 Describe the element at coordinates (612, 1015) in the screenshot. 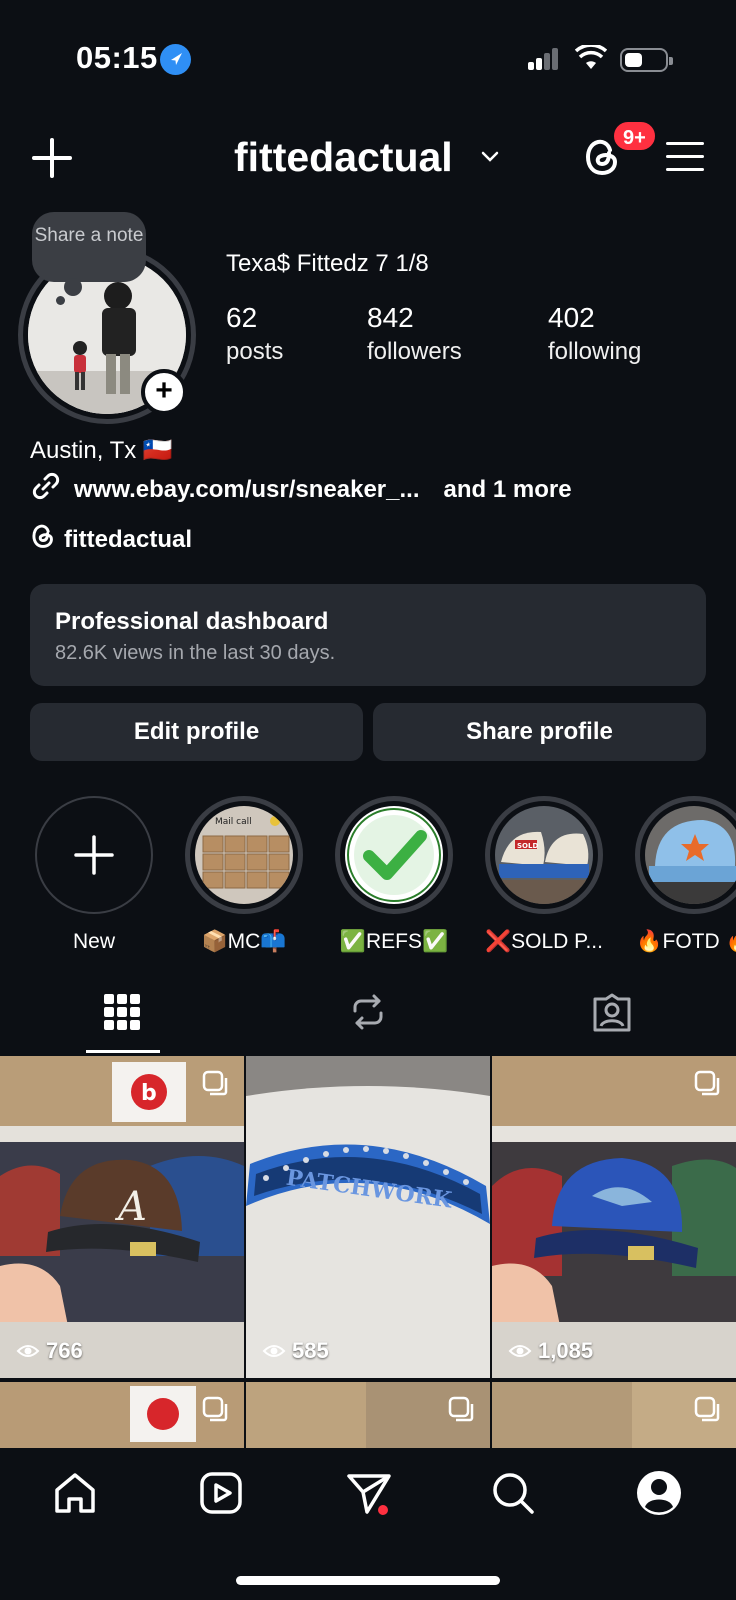

I see `tab-tagged-icon` at that location.